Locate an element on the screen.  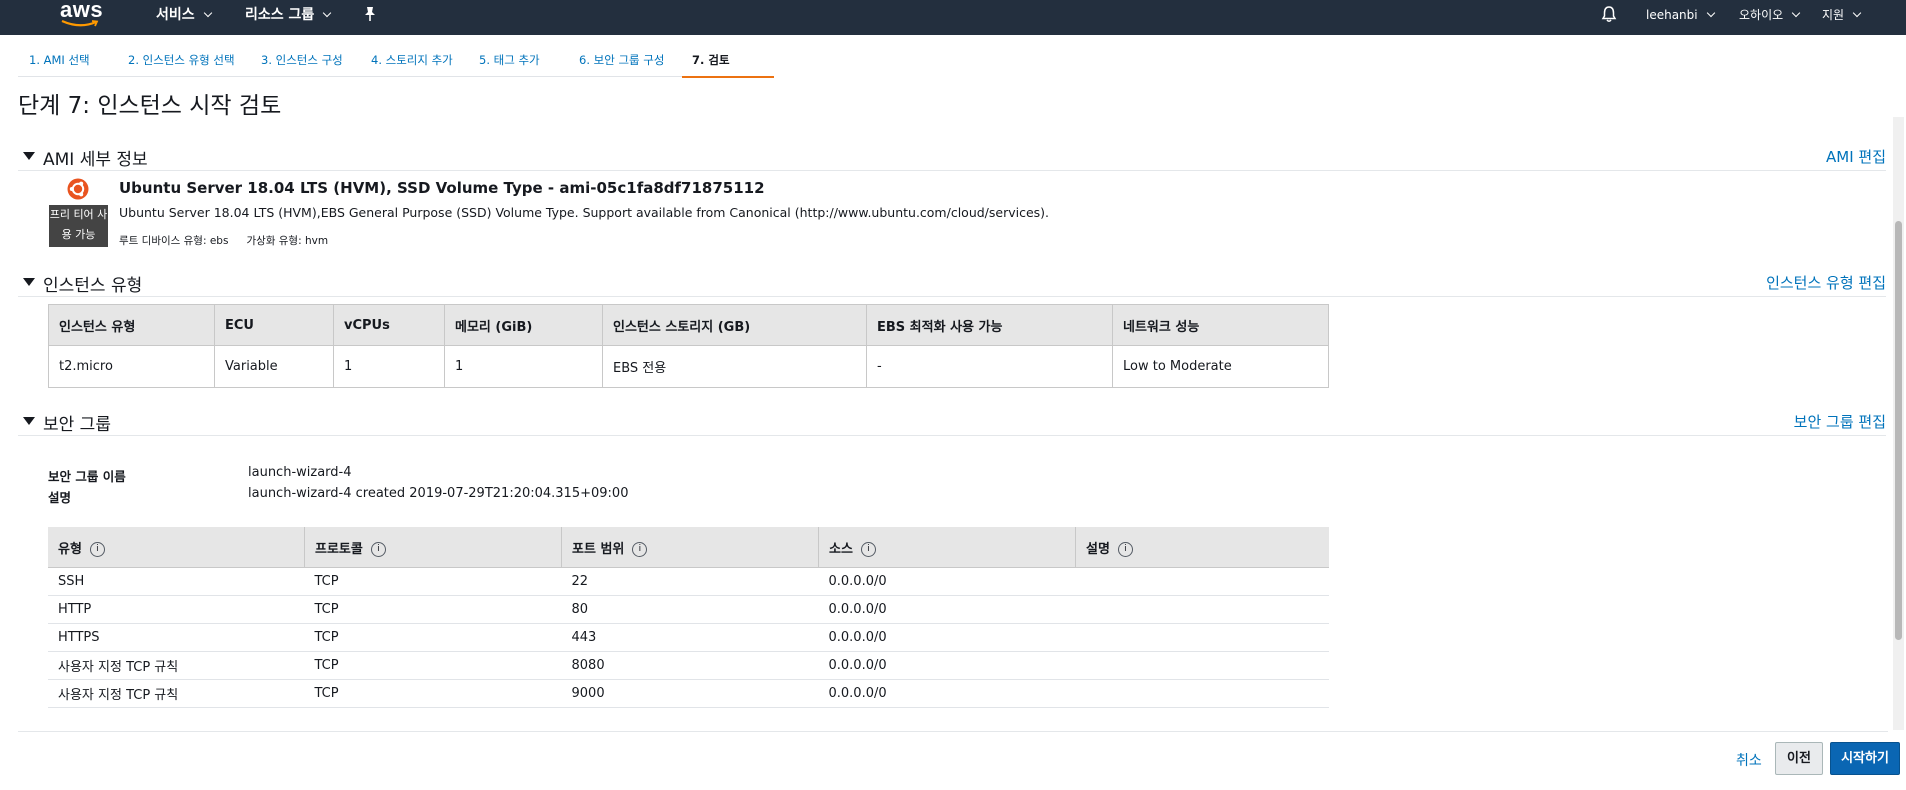
services-menu-label: 서비스 is located at coordinates (175, 15).